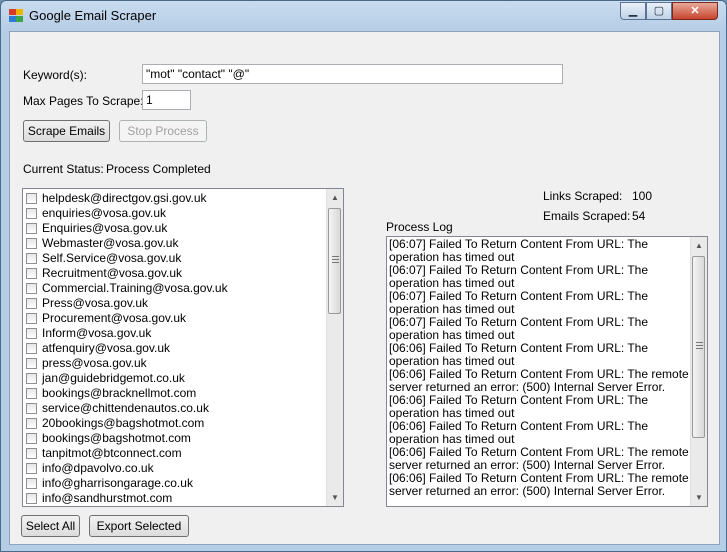 The image size is (727, 552). What do you see at coordinates (94, 363) in the screenshot?
I see `email-address: press@vosa.gov.uk` at bounding box center [94, 363].